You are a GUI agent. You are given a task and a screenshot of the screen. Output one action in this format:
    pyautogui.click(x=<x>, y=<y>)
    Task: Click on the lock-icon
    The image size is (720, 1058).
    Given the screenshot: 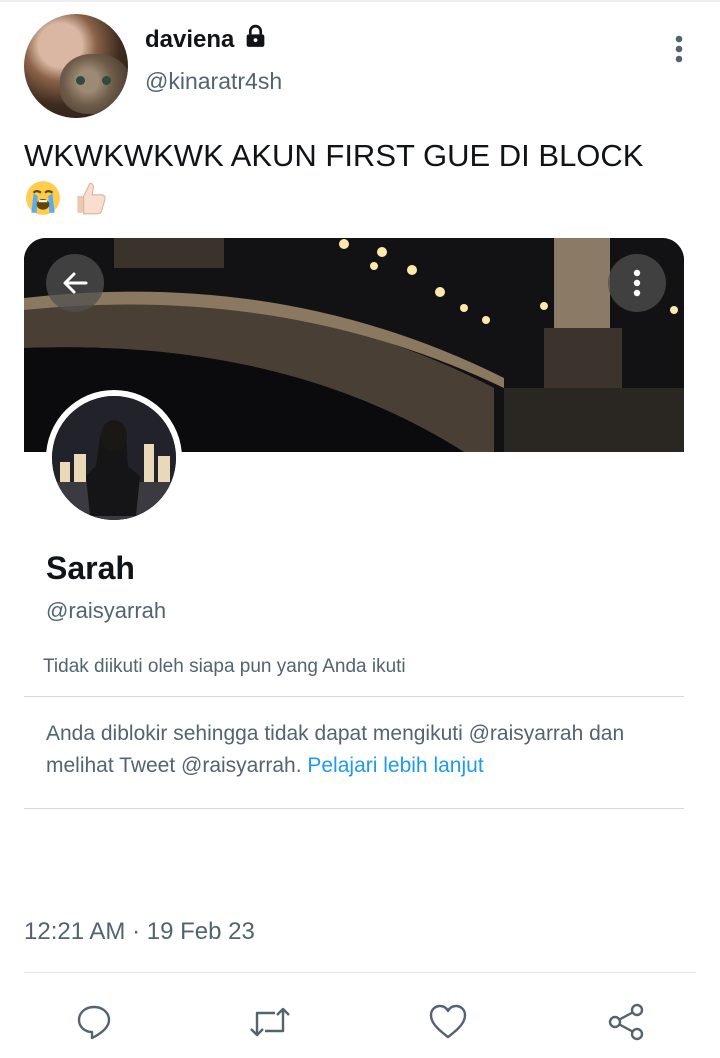 What is the action you would take?
    pyautogui.click(x=255, y=35)
    